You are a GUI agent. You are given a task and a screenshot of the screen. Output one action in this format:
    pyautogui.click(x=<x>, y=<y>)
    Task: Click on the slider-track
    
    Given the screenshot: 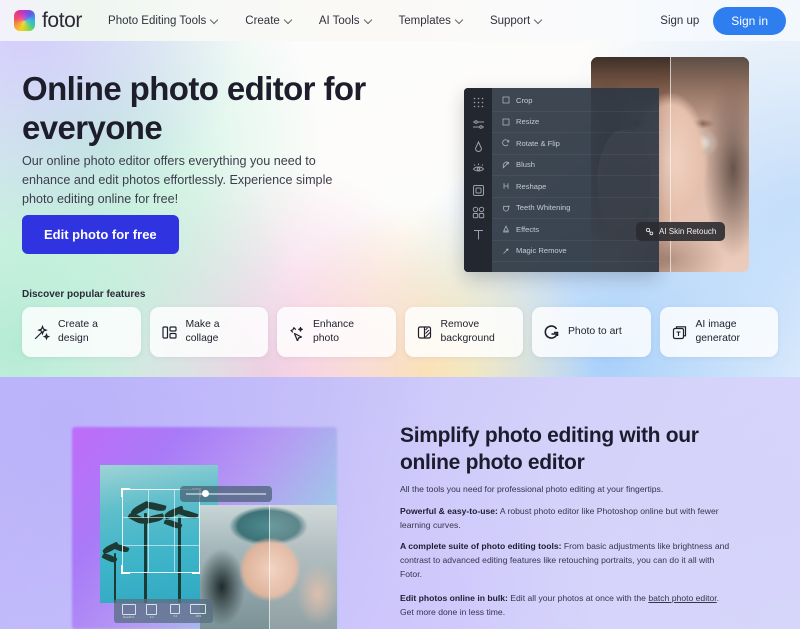 What is the action you would take?
    pyautogui.click(x=226, y=494)
    